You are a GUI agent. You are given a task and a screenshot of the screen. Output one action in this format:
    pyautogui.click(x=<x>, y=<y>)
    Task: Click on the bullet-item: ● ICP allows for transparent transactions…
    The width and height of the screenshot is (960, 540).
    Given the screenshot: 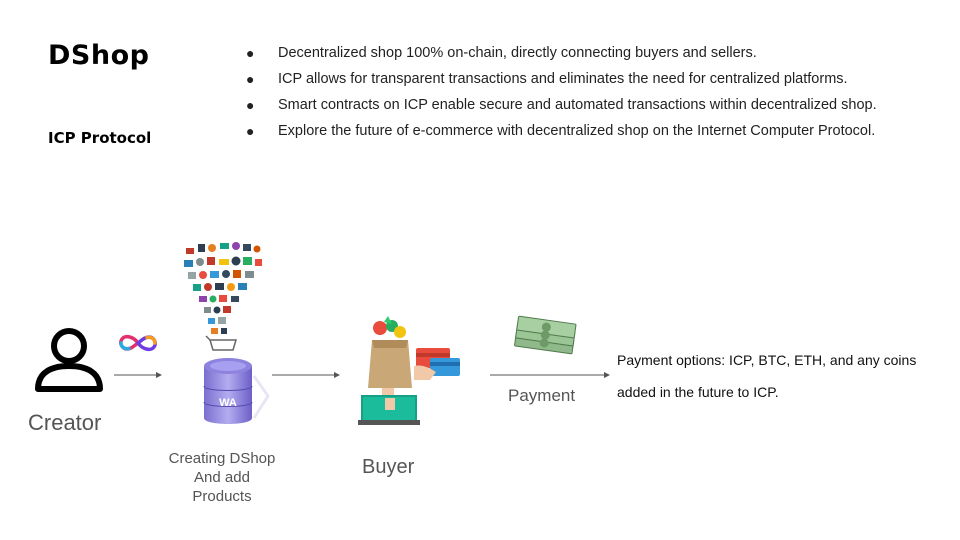 What is the action you would take?
    pyautogui.click(x=594, y=79)
    